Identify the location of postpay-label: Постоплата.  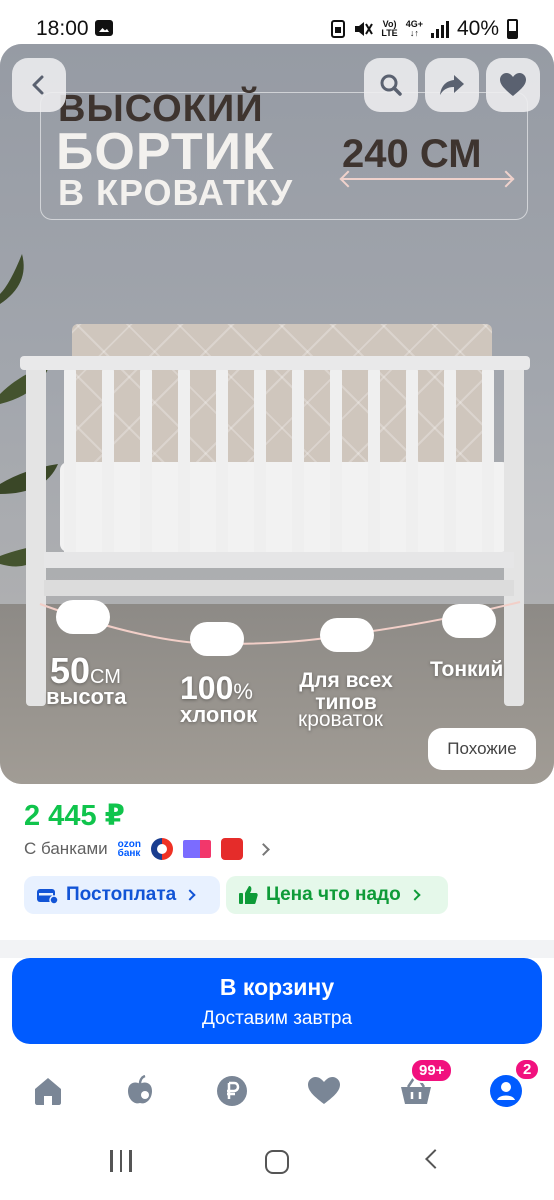
(121, 894).